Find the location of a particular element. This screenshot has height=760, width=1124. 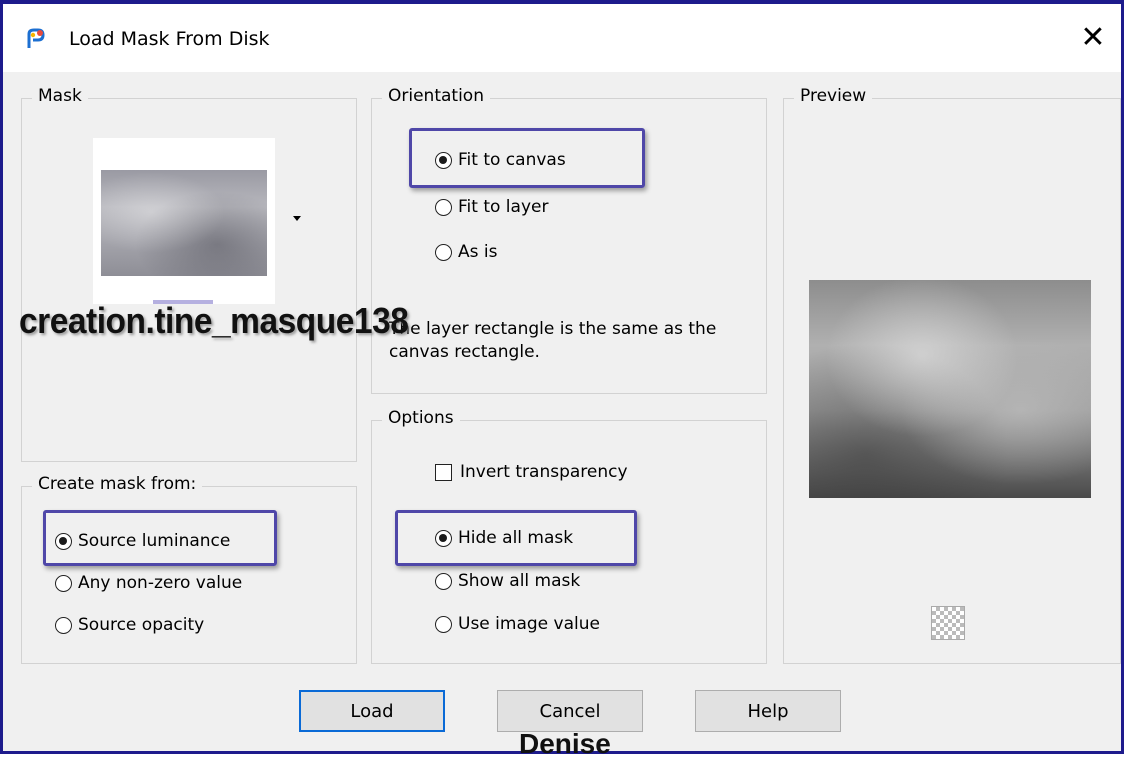

signature-text: Denise is located at coordinates (565, 743).